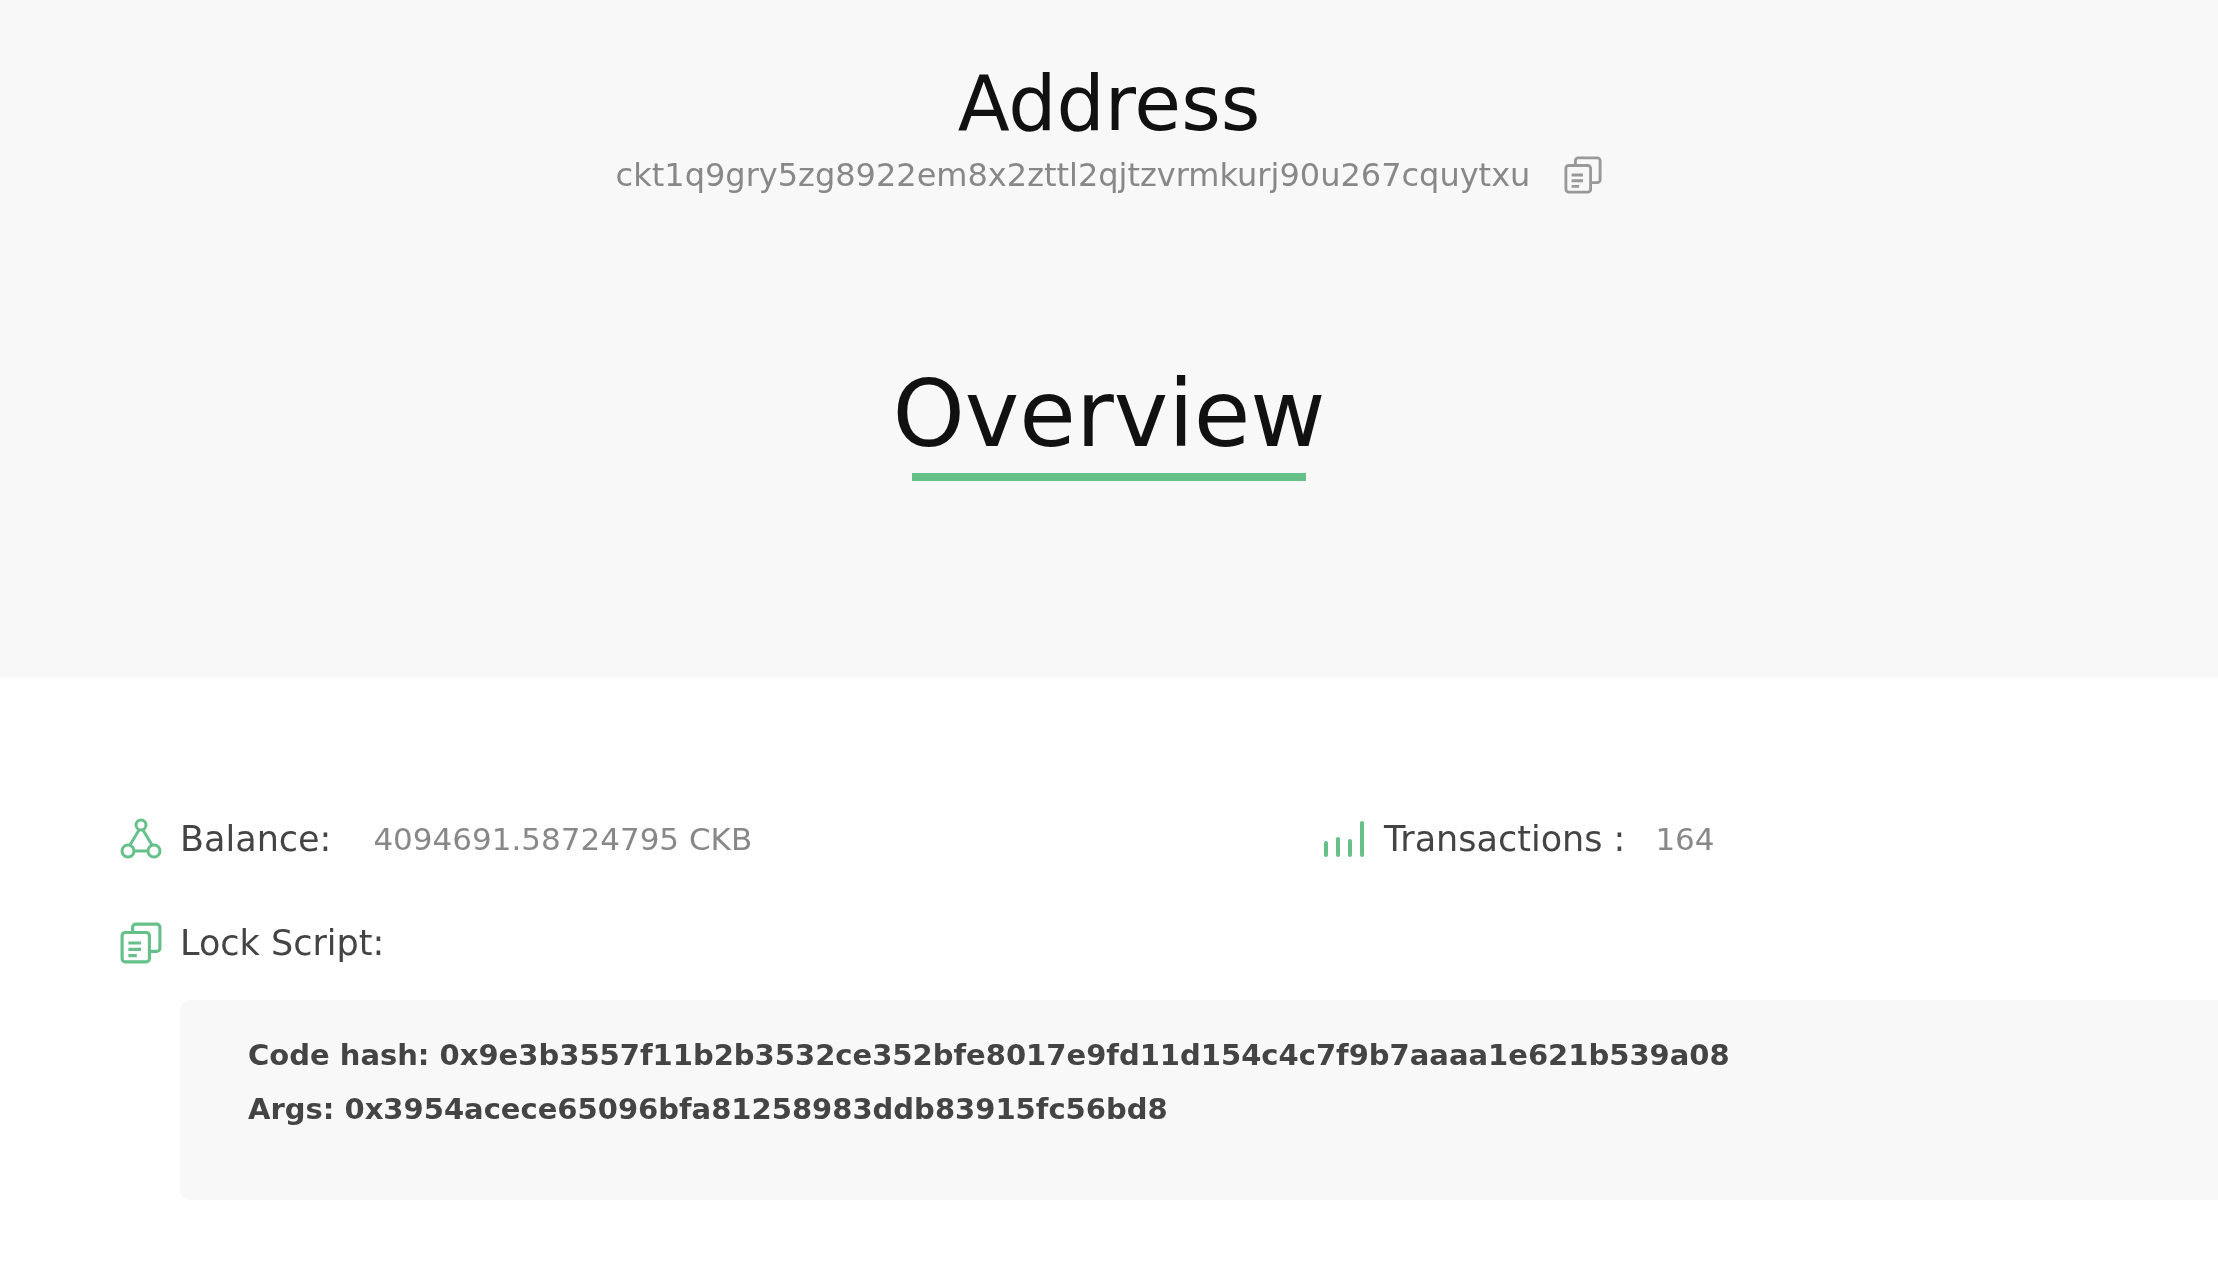 Image resolution: width=2218 pixels, height=1264 pixels. I want to click on script-line: Code hash: 0x9e3b3557f11b2b3532ce352bfe8017e9fd11d154c4c7f9b7aaaa1e621b539a08, so click(989, 1055).